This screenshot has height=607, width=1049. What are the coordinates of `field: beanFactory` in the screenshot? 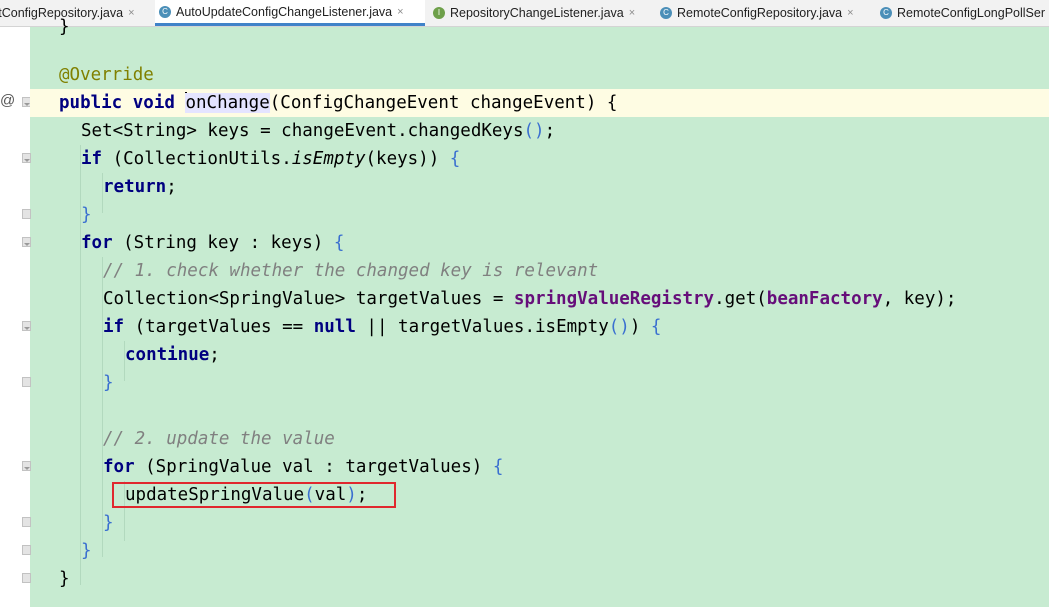 It's located at (824, 299).